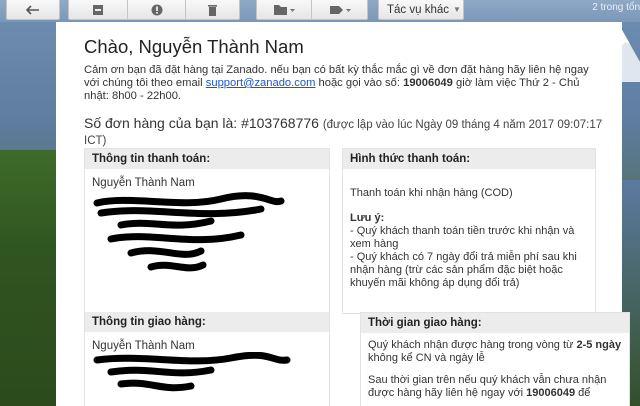 The width and height of the screenshot is (640, 406). I want to click on background-trees-left, so click(28, 278).